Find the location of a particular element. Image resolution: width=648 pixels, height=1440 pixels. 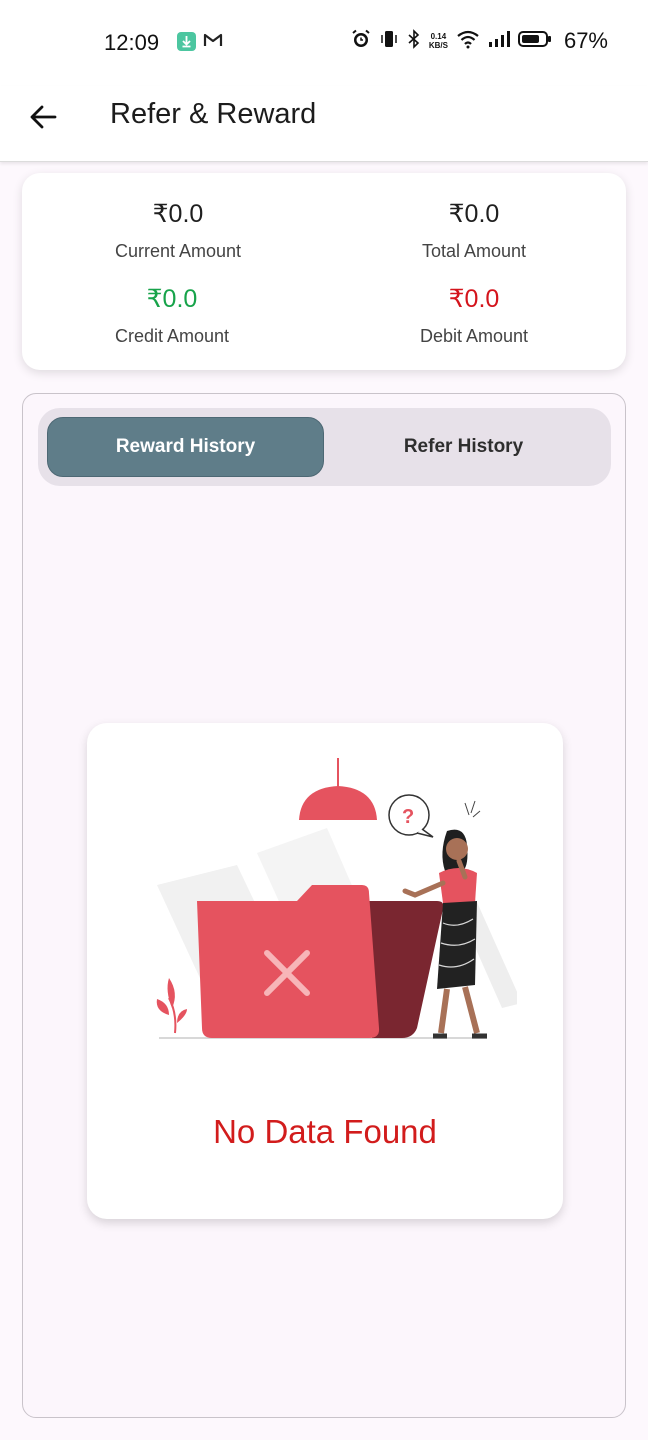

battery-icon is located at coordinates (534, 41).